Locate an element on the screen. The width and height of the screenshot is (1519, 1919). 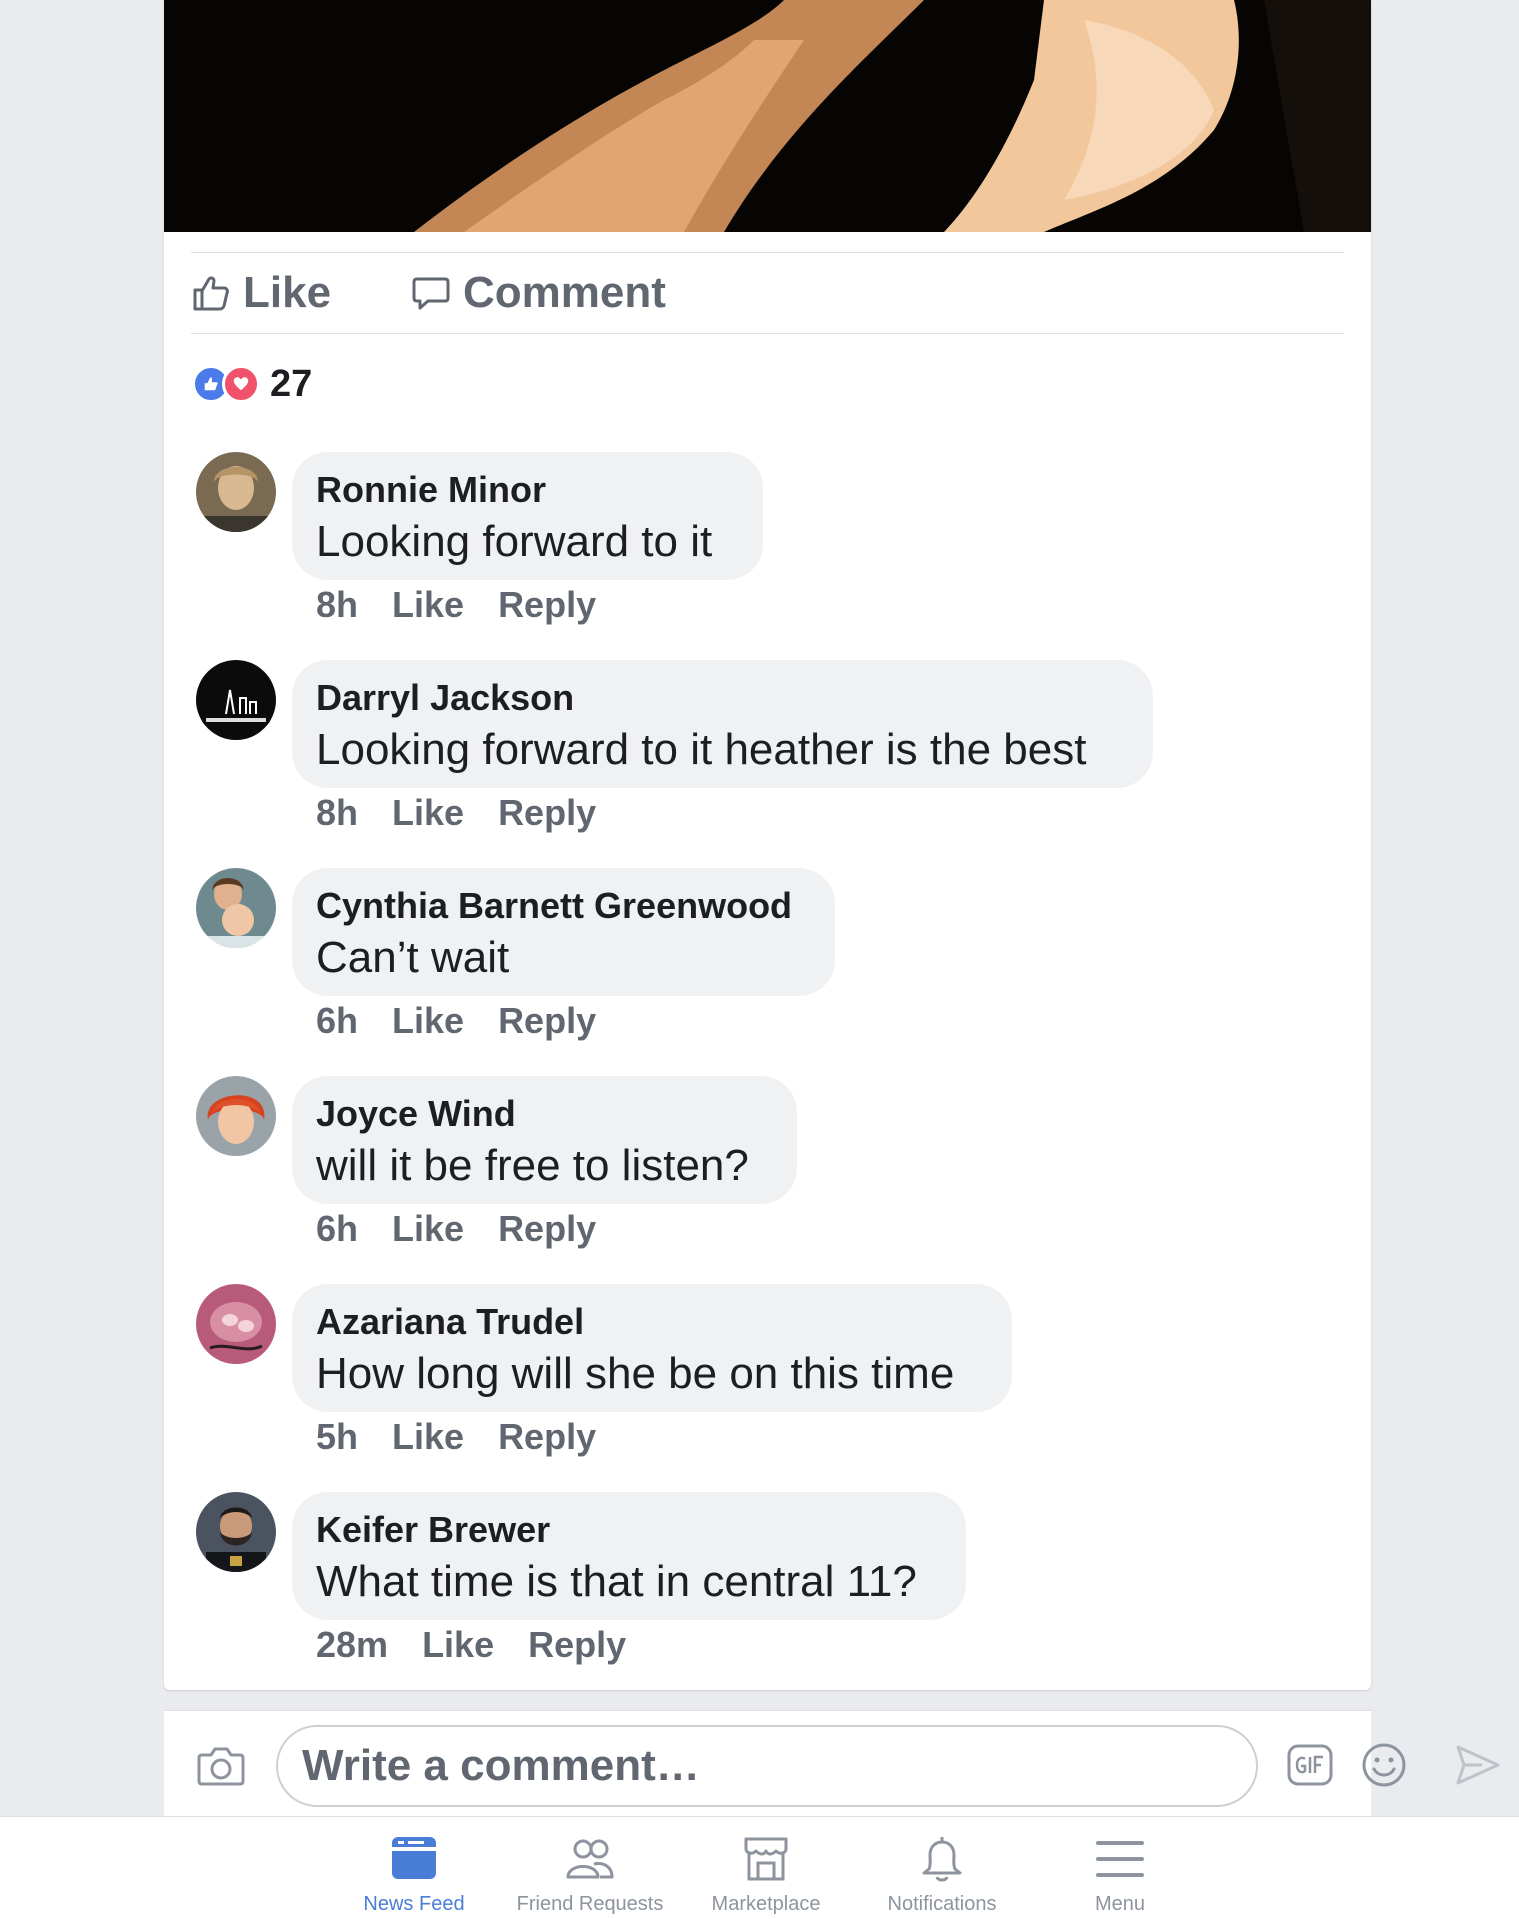
comment-author: Azariana Trudel is located at coordinates (651, 1322).